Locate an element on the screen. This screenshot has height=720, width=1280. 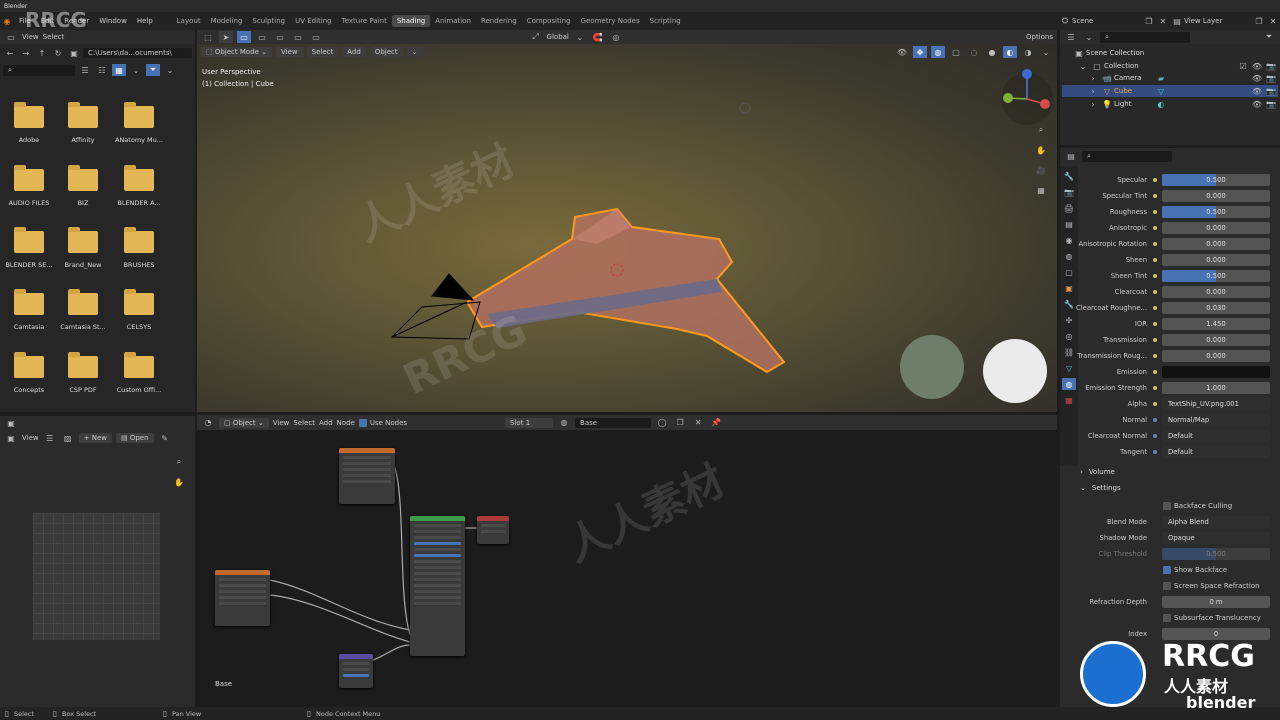
property-value-field: 1.450 is located at coordinates (1216, 324).